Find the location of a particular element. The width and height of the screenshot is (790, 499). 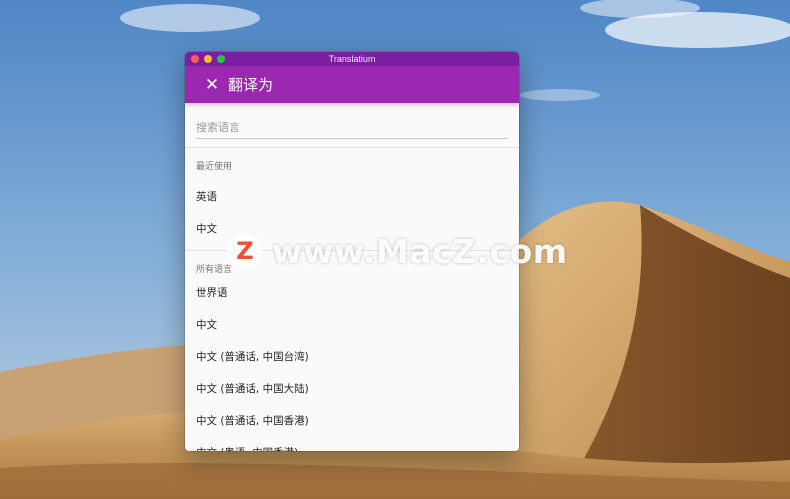

watermark-text: www.MacZ.com is located at coordinates (420, 251).